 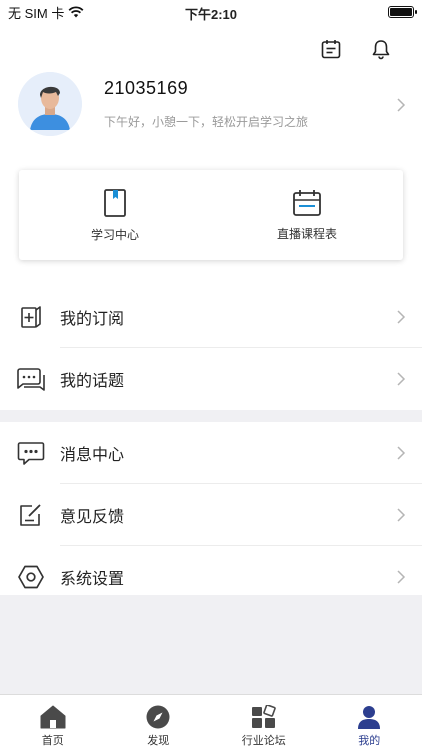 What do you see at coordinates (331, 49) in the screenshot?
I see `calendar-icon` at bounding box center [331, 49].